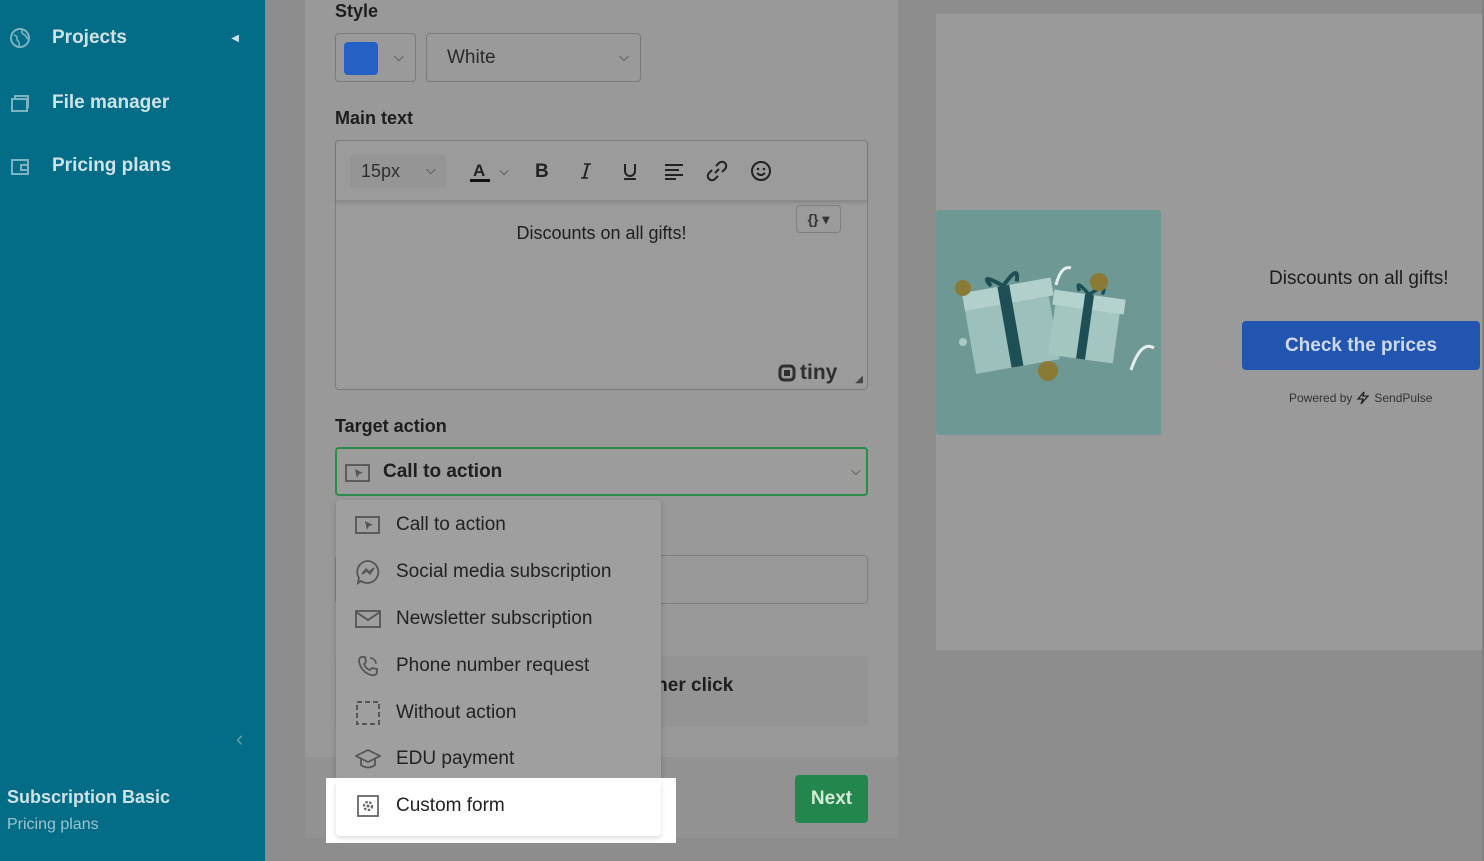  Describe the element at coordinates (1361, 345) in the screenshot. I see `check-prices-button: Check the prices` at that location.